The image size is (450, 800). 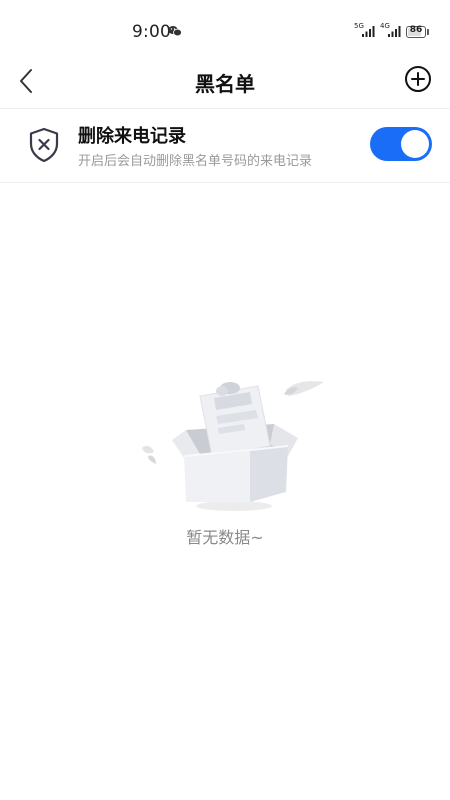 I want to click on delete-call-log-setting: 删除来电记录 开启后会自动删除黑名单号码的来电记录, so click(x=225, y=145).